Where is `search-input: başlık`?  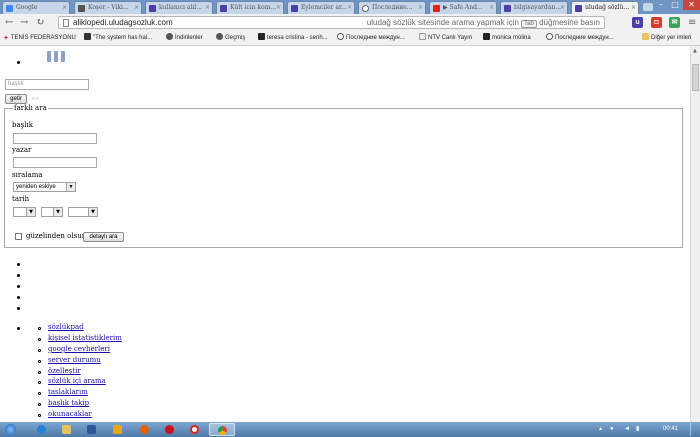
search-input: başlık is located at coordinates (47, 84).